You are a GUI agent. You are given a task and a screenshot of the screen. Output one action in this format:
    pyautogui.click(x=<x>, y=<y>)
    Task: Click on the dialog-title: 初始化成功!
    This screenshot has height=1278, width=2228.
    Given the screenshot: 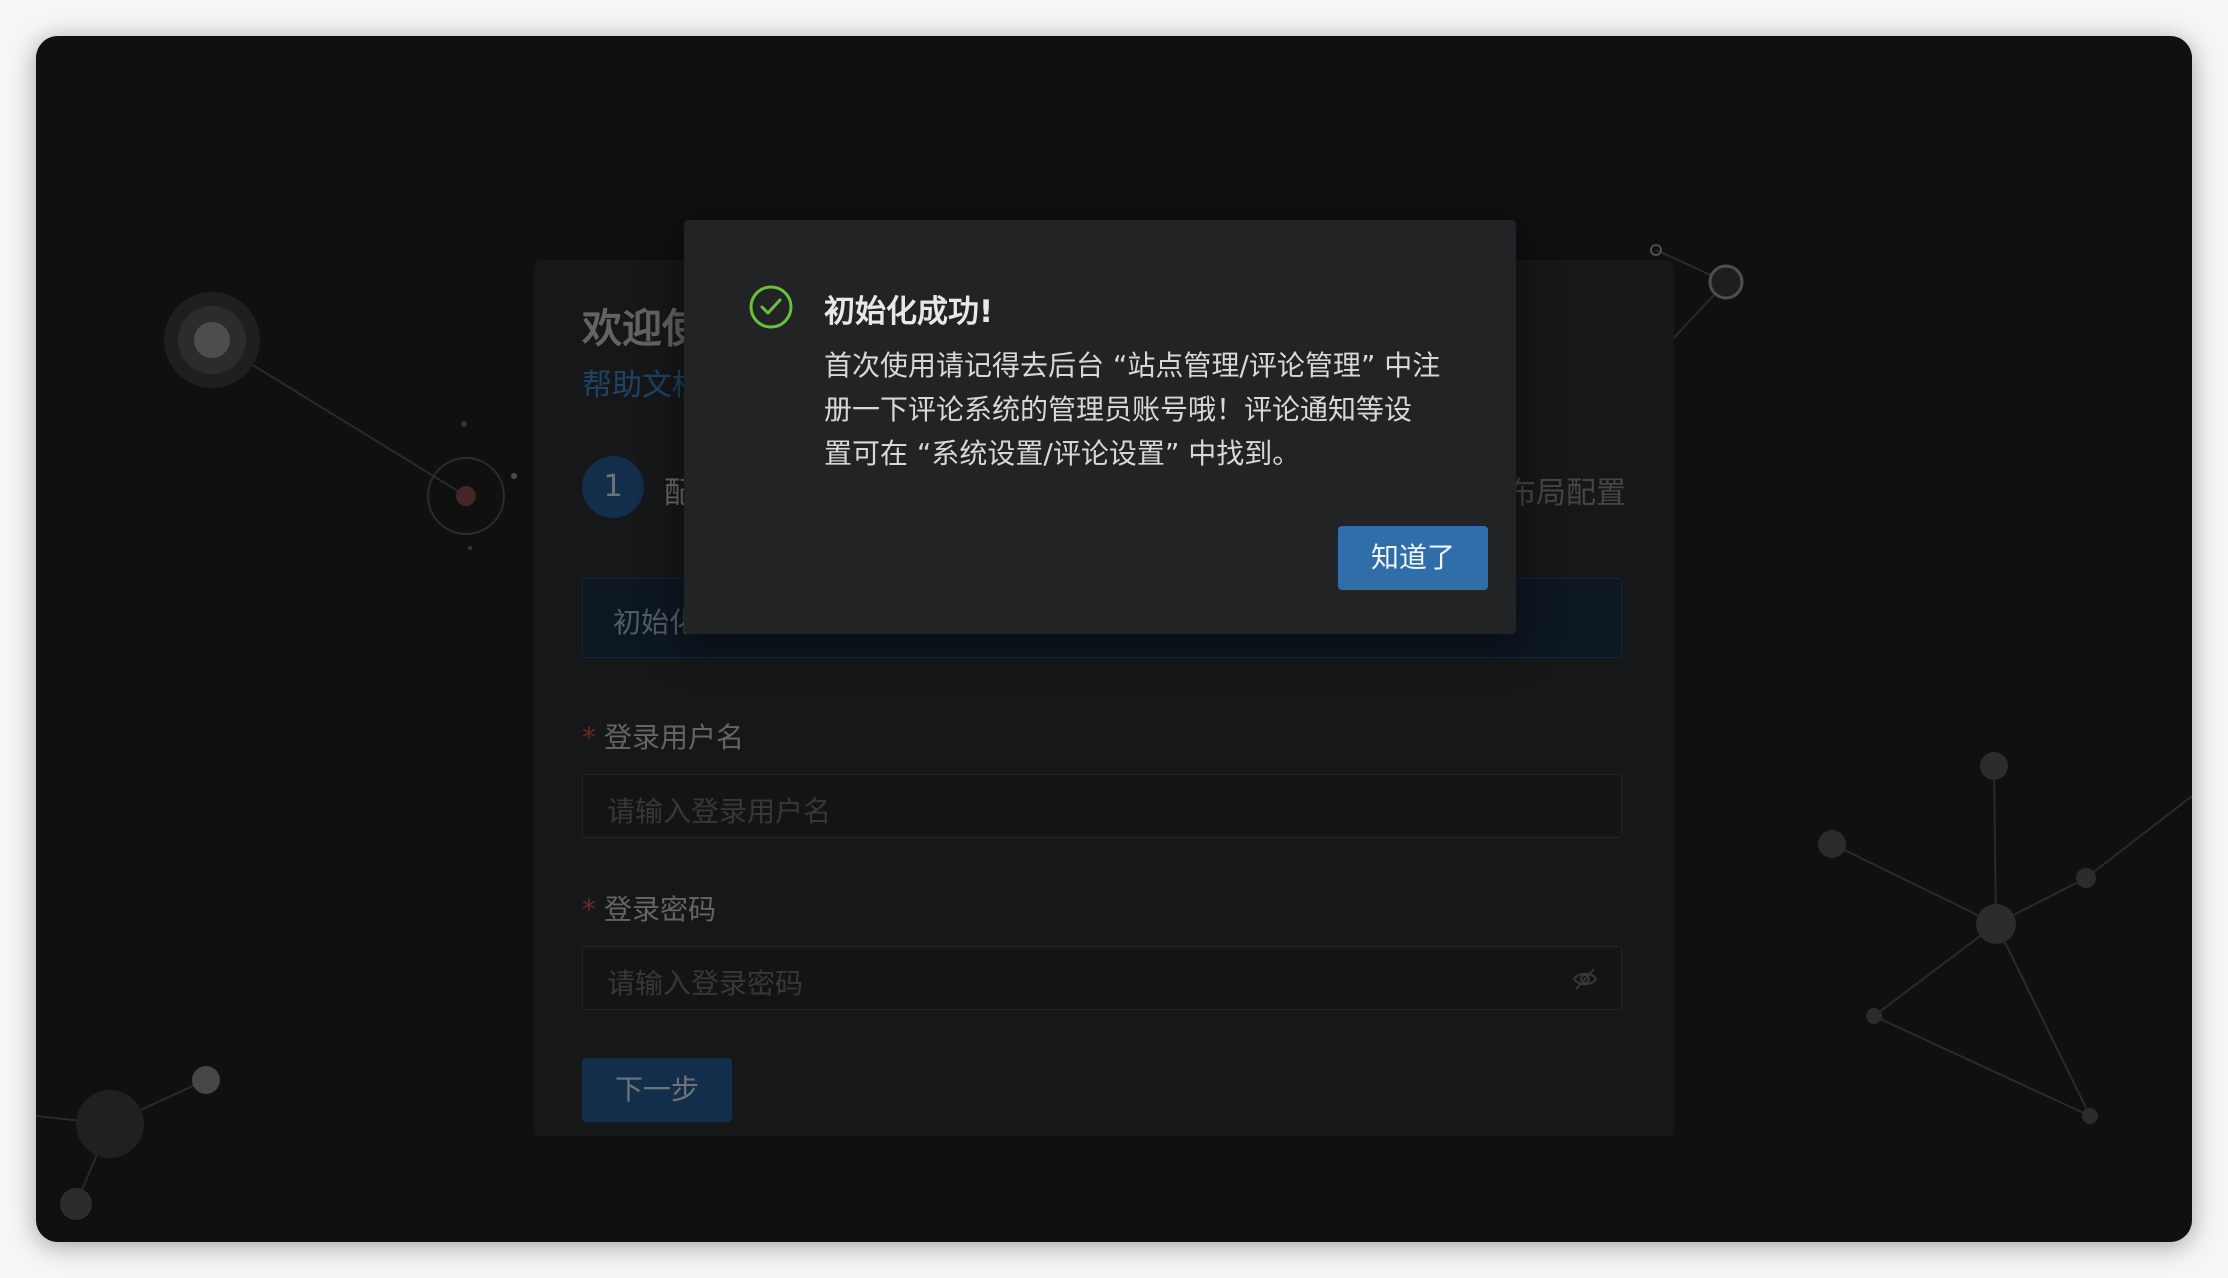 What is the action you would take?
    pyautogui.click(x=909, y=312)
    